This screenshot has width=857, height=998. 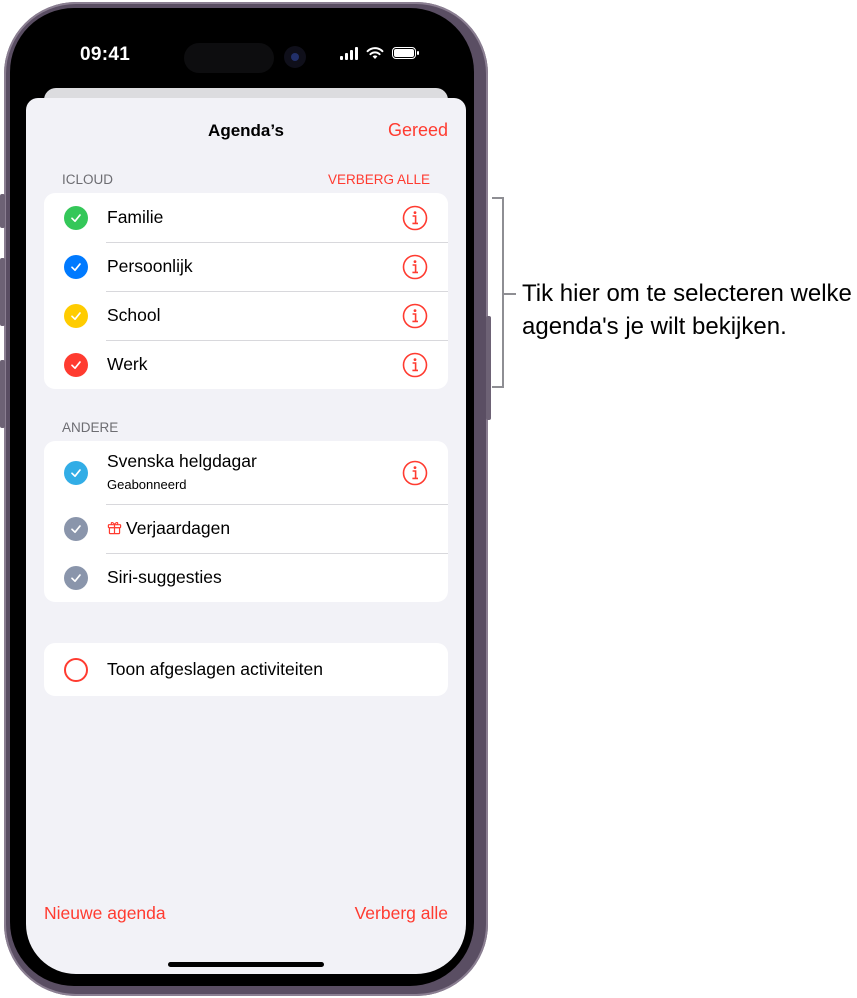 What do you see at coordinates (147, 484) in the screenshot?
I see `calendar-sublabel: Geabonneerd` at bounding box center [147, 484].